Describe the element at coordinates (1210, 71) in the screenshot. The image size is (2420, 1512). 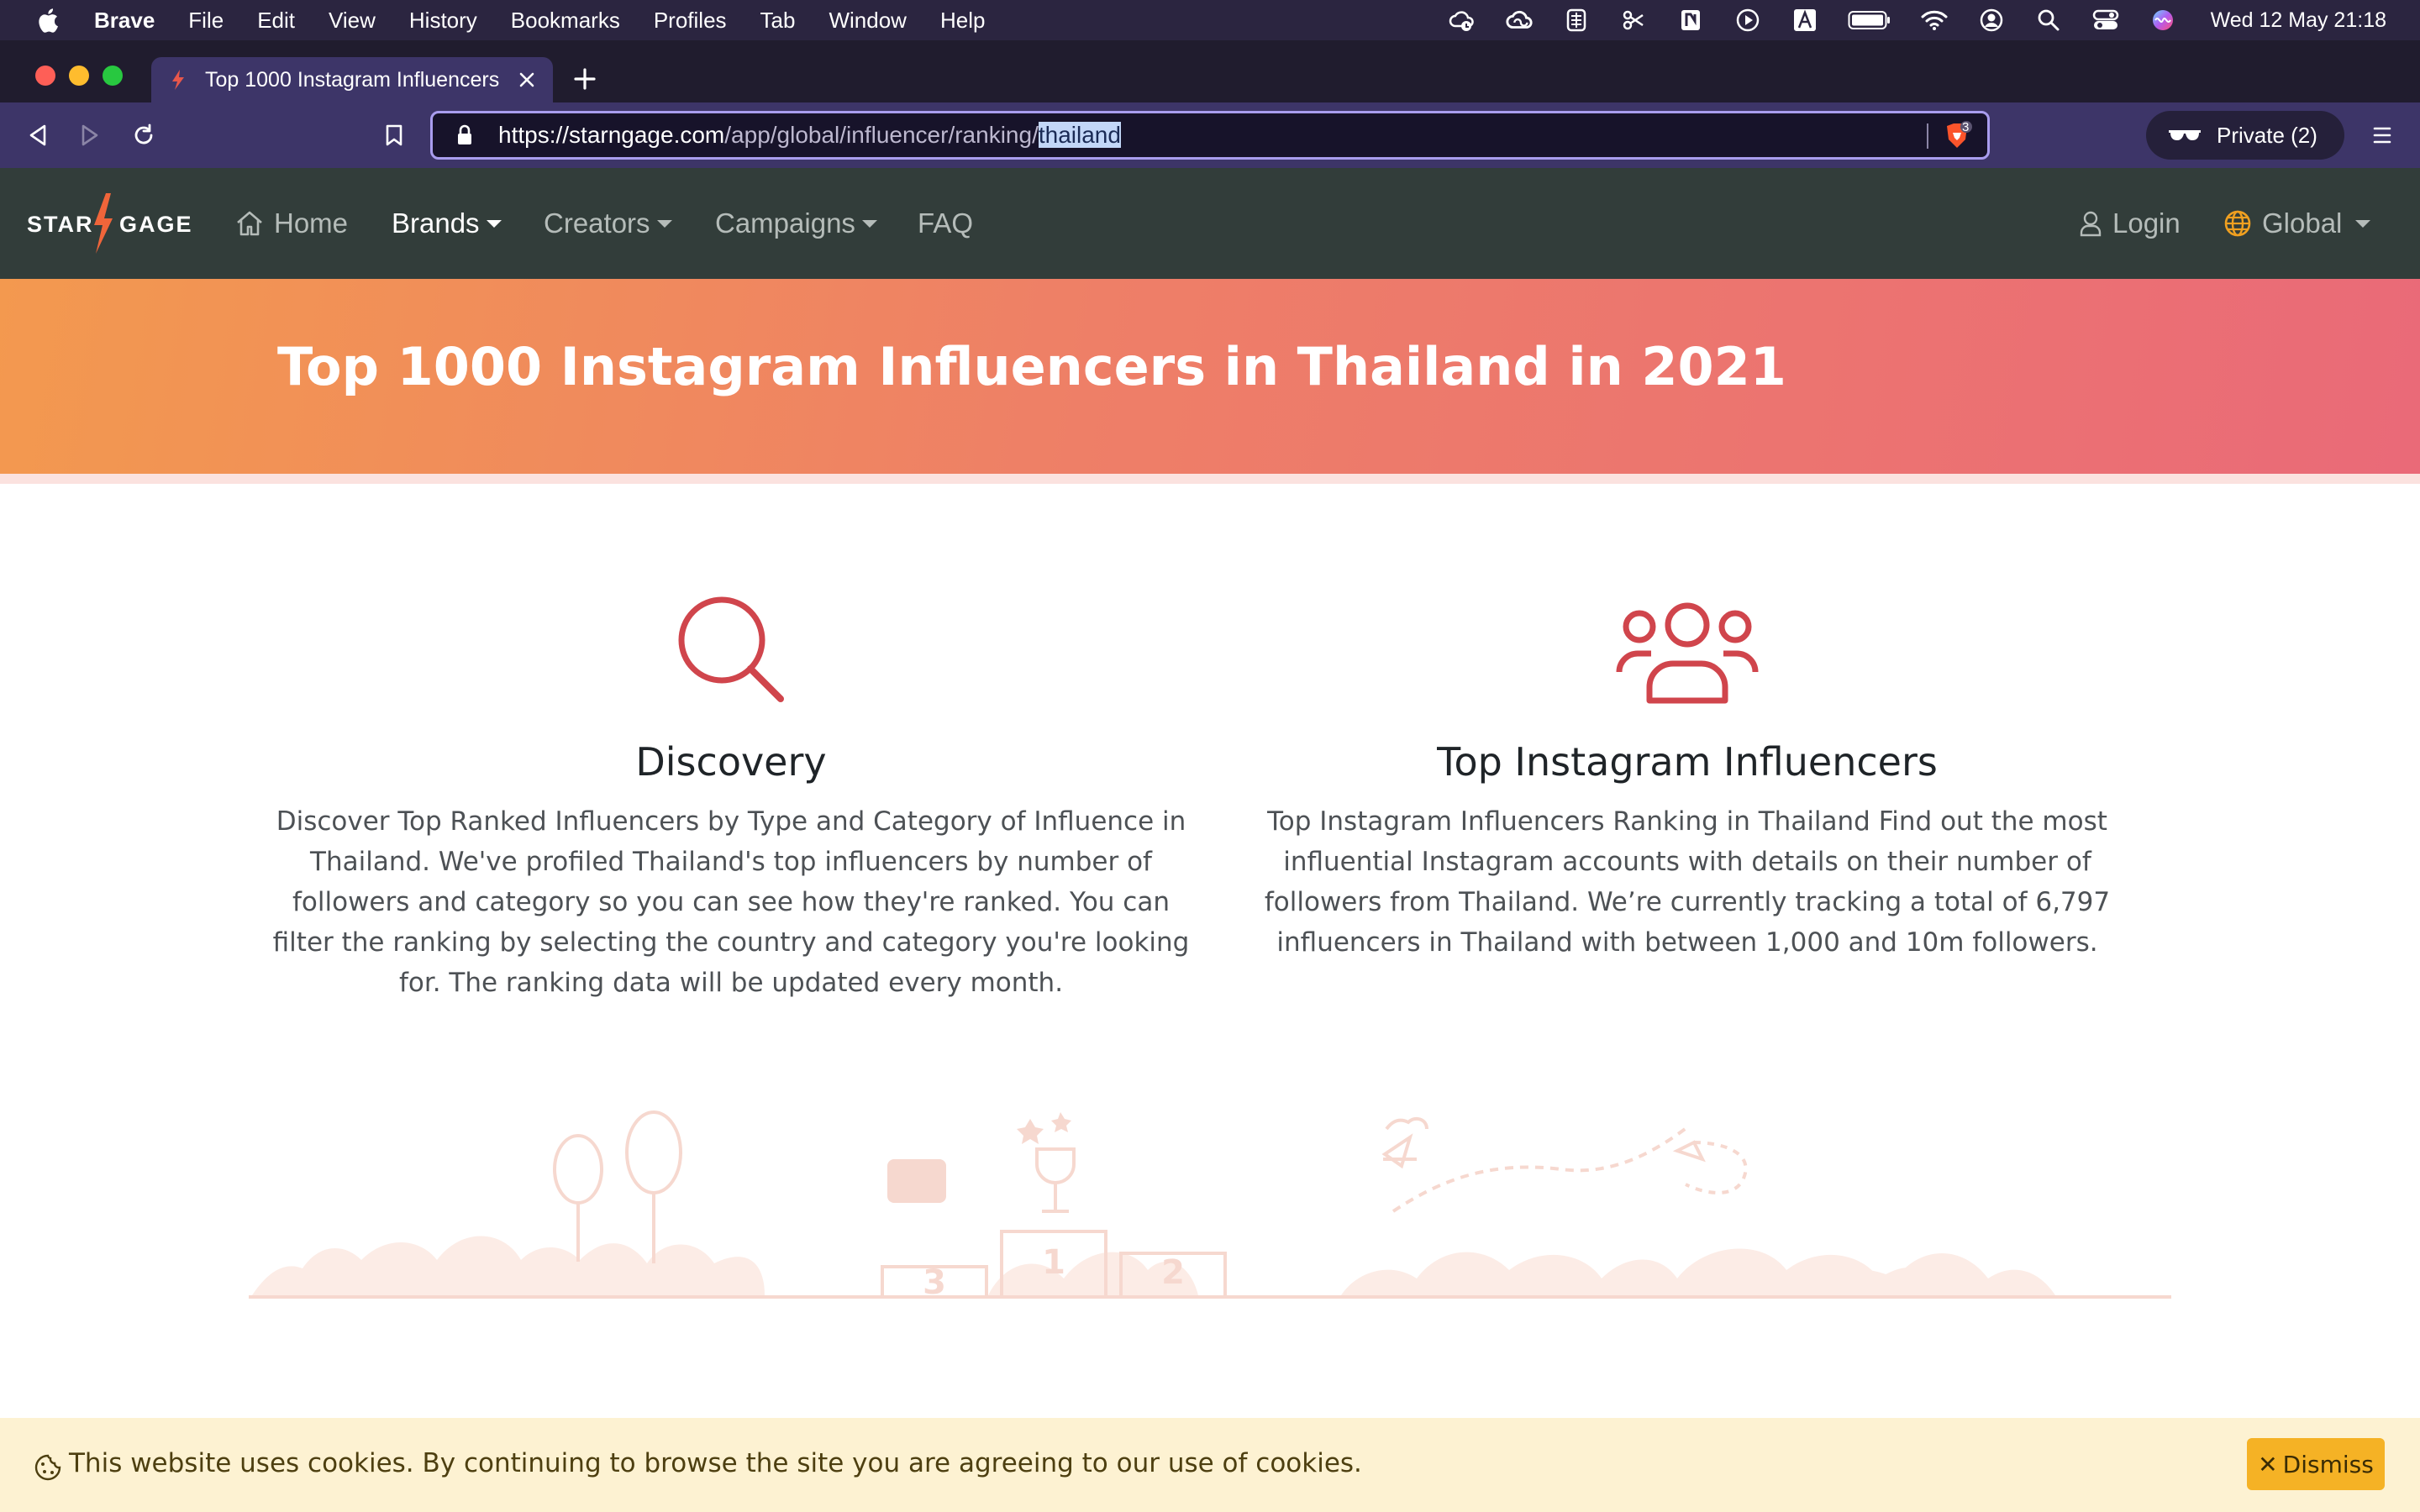
I see `browser-tab-strip: Top 1000 Instagram Influencers` at that location.